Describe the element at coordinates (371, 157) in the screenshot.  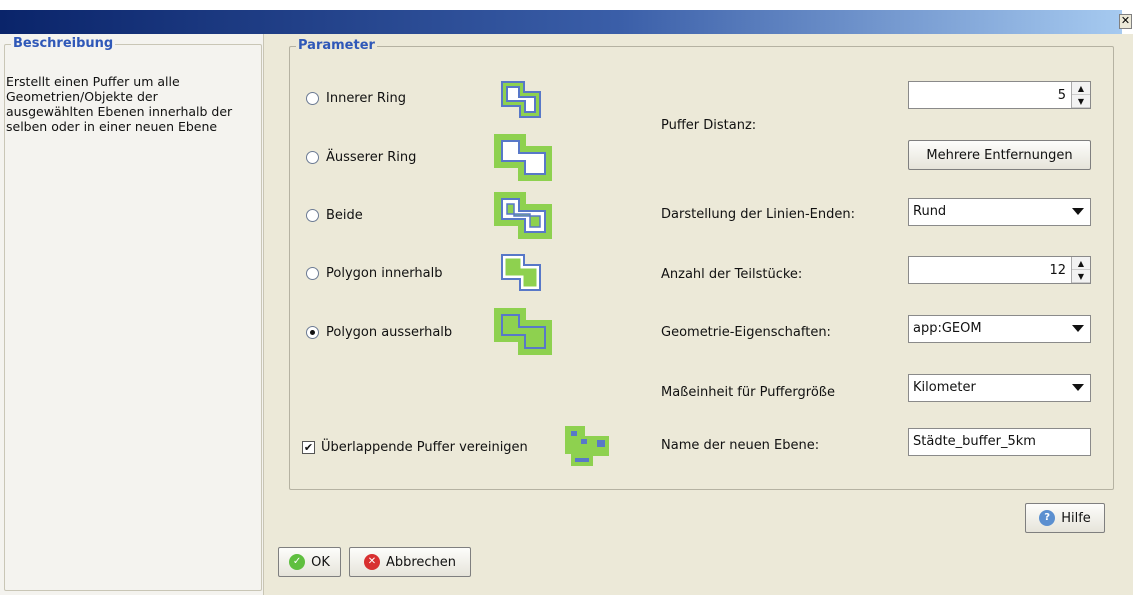
I see `radio-label: Äusserer Ring` at that location.